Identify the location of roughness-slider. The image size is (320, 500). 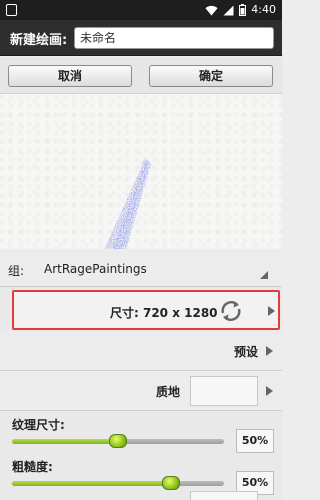
(118, 483).